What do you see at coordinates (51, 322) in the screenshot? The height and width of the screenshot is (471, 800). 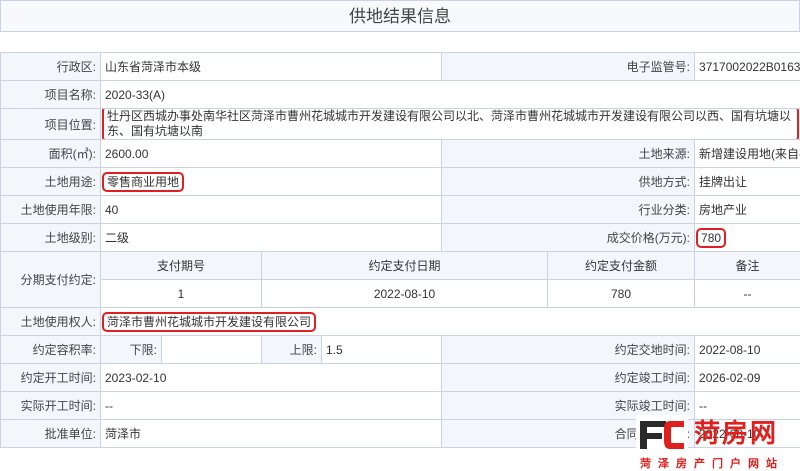 I see `label-land-user: 土地使用权人:` at bounding box center [51, 322].